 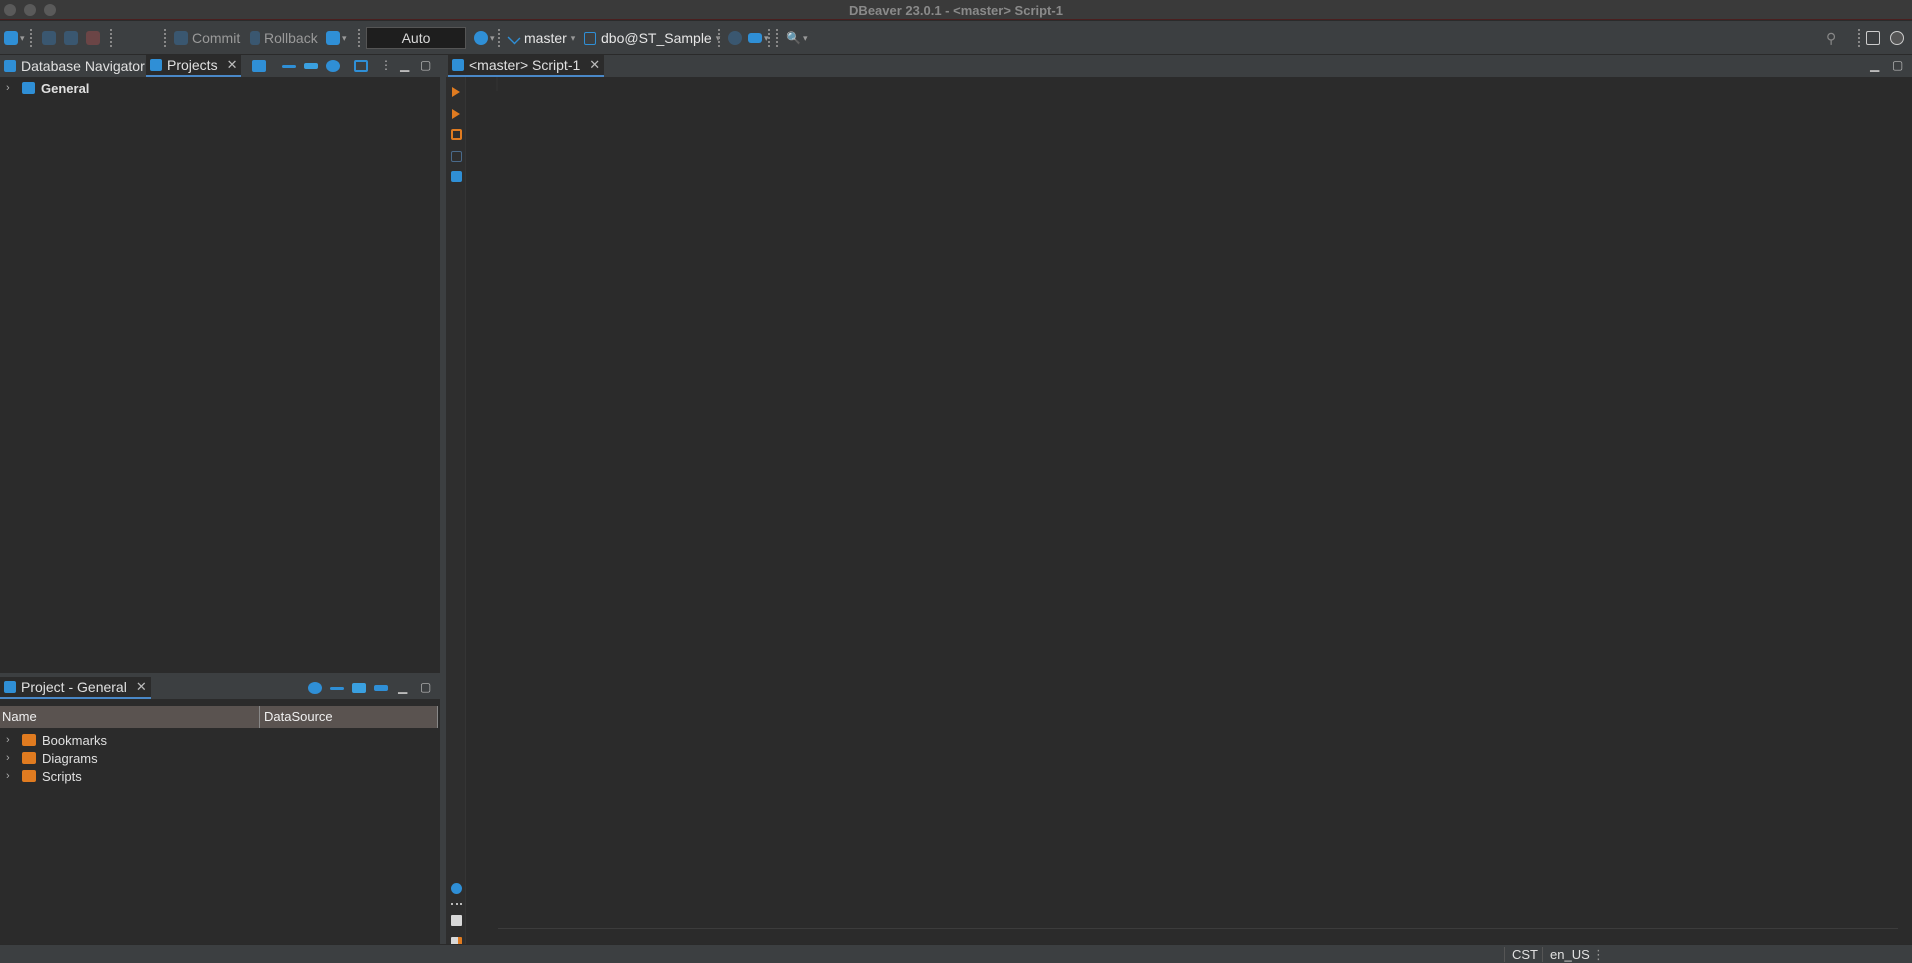 I want to click on connect-button, so click(x=49, y=38).